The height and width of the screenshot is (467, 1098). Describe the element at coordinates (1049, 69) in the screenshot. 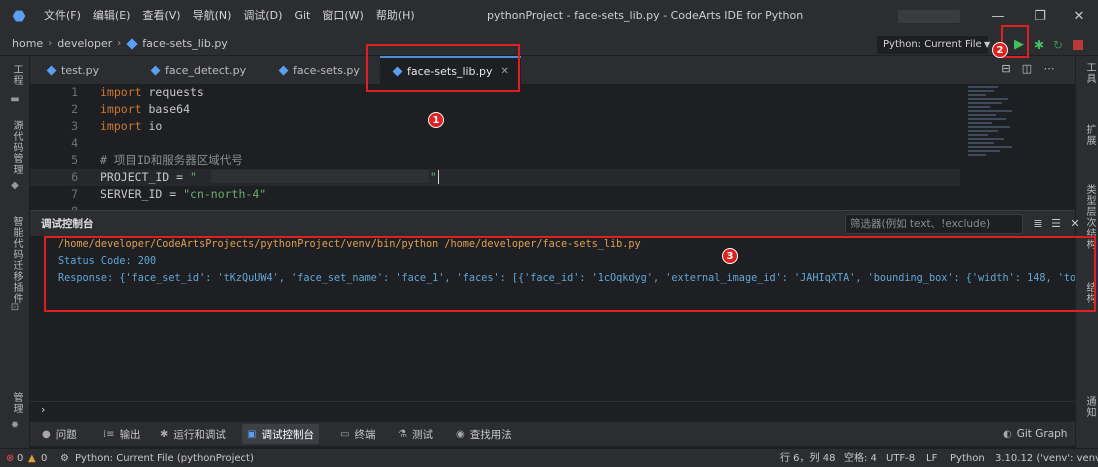

I see `more-actions-icon: ⋯` at that location.